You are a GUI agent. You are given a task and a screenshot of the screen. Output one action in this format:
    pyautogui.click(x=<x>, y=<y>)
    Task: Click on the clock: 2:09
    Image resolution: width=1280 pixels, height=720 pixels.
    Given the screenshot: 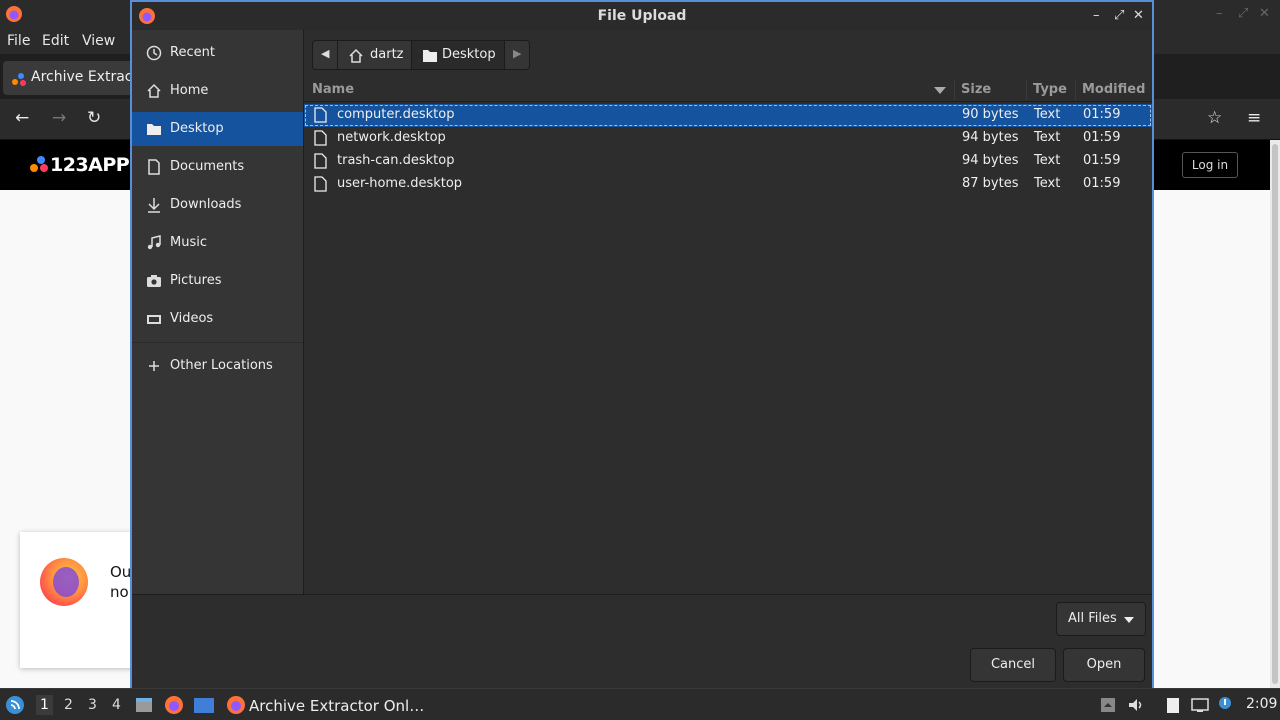 What is the action you would take?
    pyautogui.click(x=1261, y=704)
    